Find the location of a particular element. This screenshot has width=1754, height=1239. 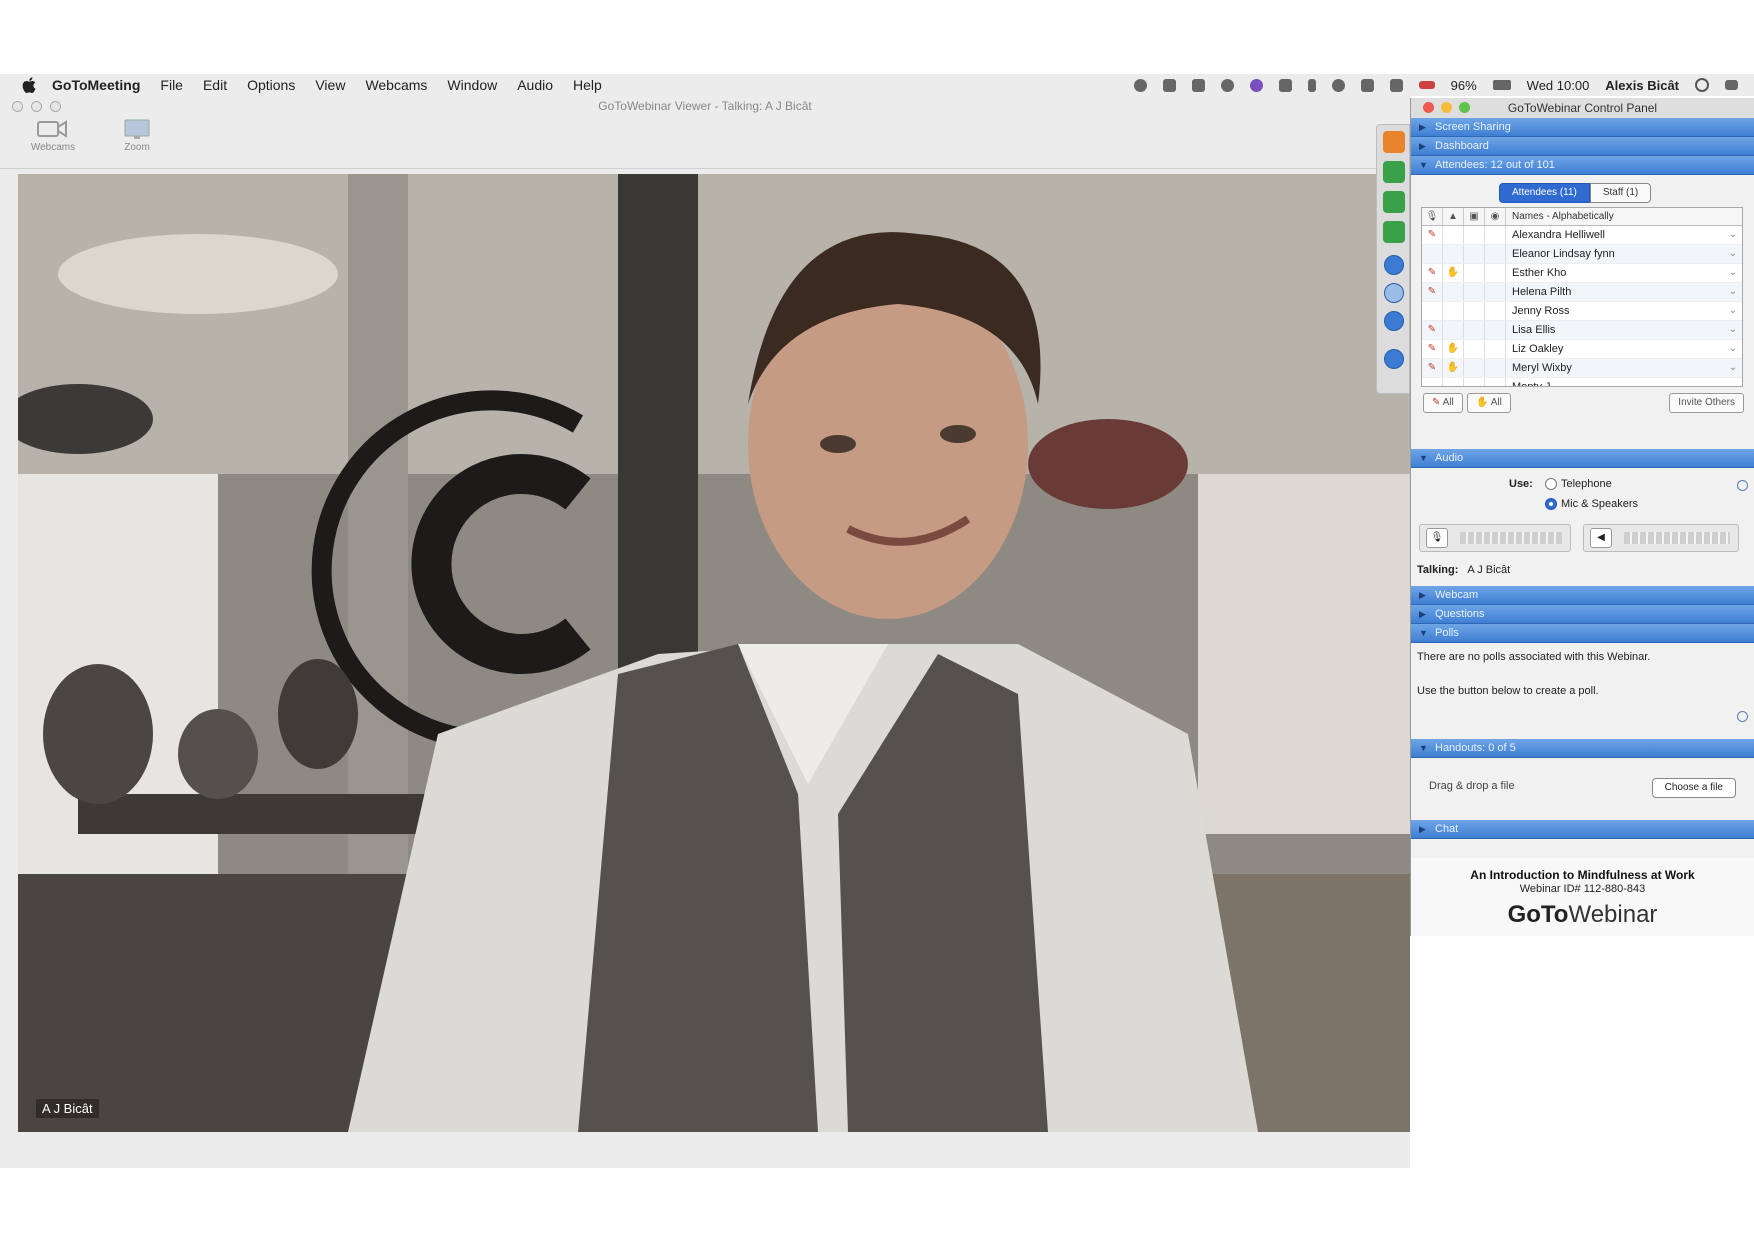

menu-options: Options is located at coordinates (271, 85).